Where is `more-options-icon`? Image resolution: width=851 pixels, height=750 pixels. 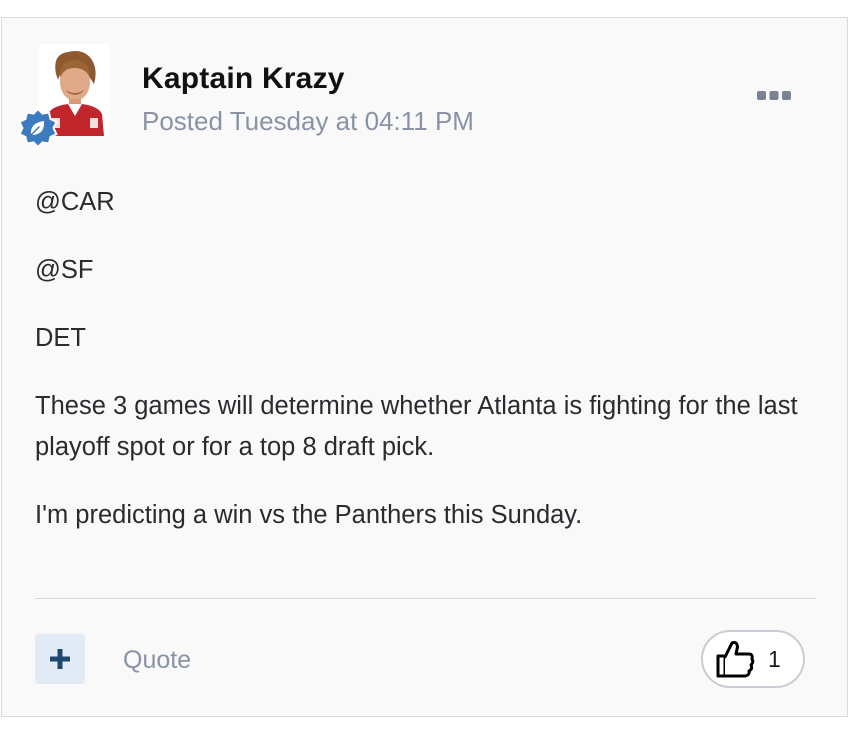 more-options-icon is located at coordinates (774, 96).